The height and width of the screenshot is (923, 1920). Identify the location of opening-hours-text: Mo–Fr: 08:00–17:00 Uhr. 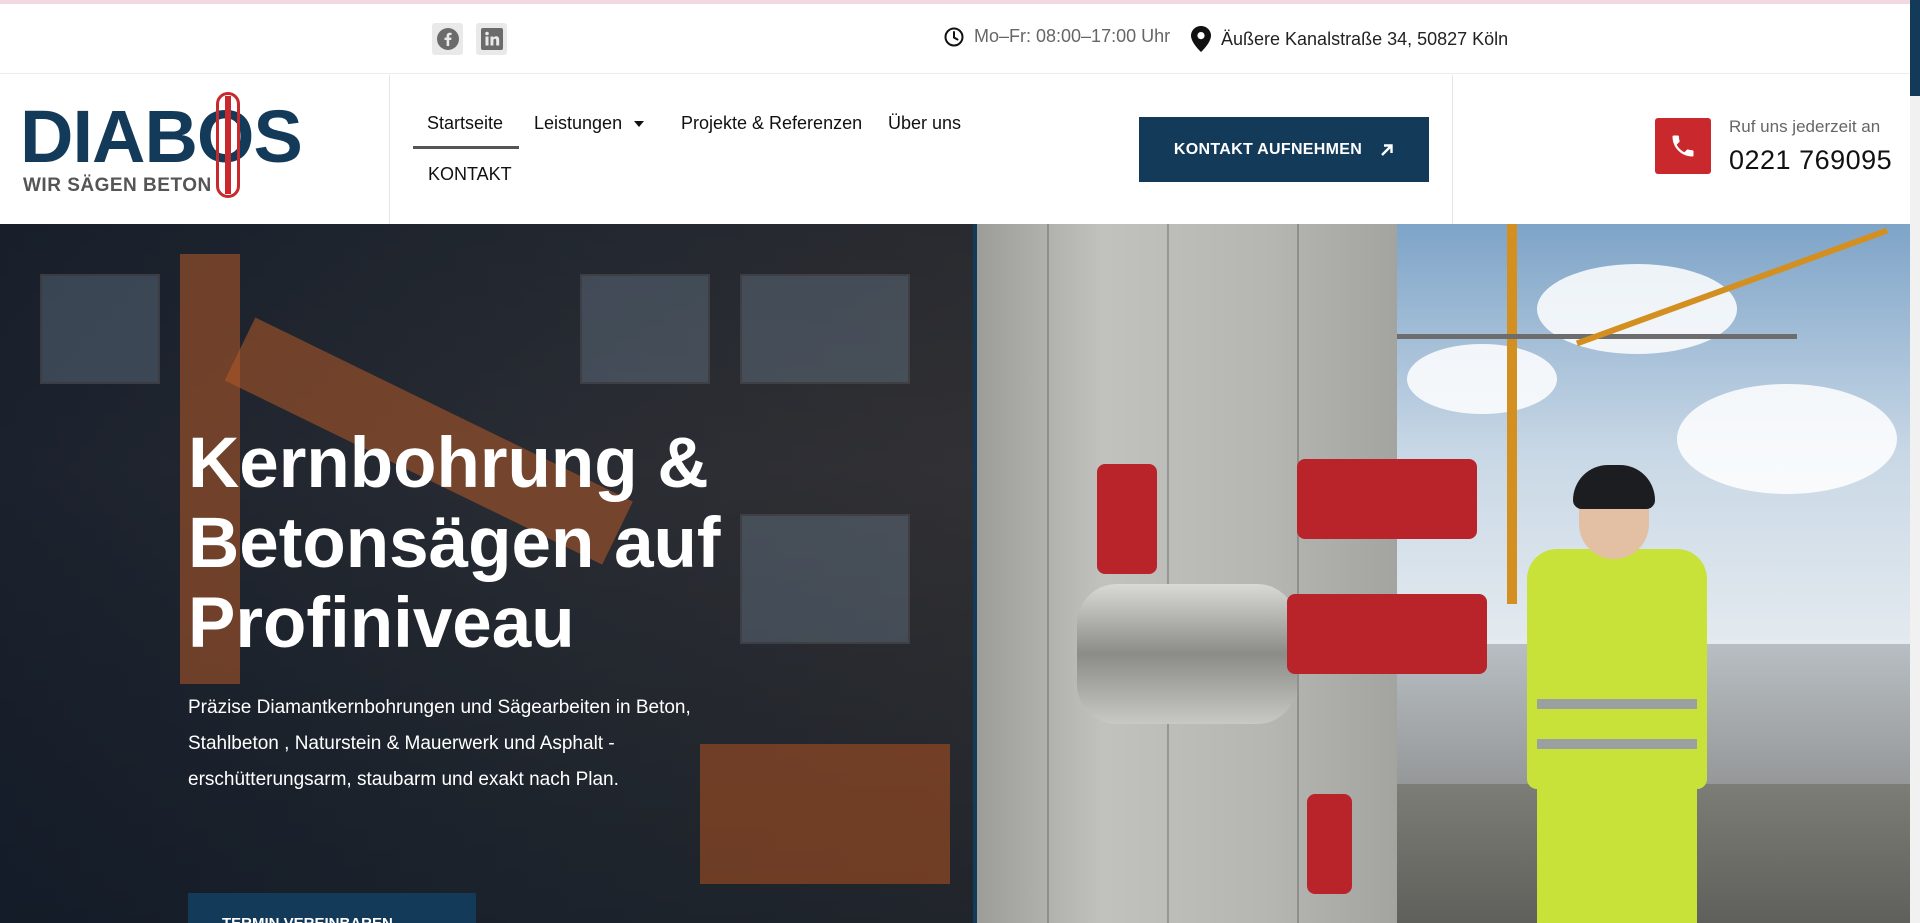
(1072, 36).